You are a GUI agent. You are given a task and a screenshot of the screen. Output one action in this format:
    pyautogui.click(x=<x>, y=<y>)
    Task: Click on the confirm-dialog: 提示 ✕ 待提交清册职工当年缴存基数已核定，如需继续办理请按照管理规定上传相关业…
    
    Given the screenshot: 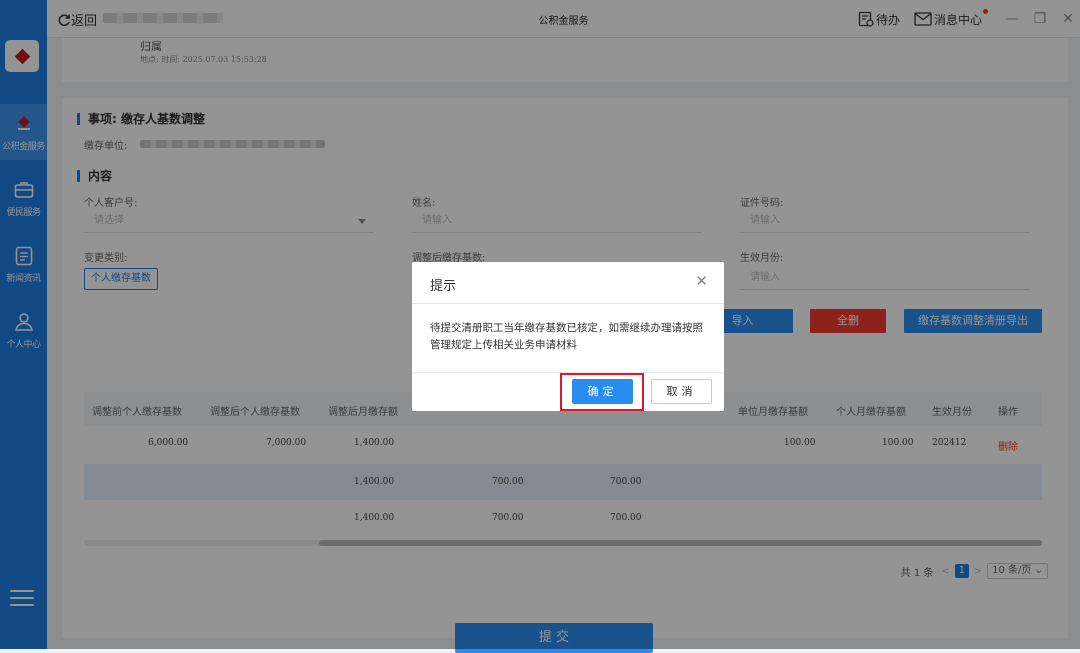 What is the action you would take?
    pyautogui.click(x=568, y=336)
    